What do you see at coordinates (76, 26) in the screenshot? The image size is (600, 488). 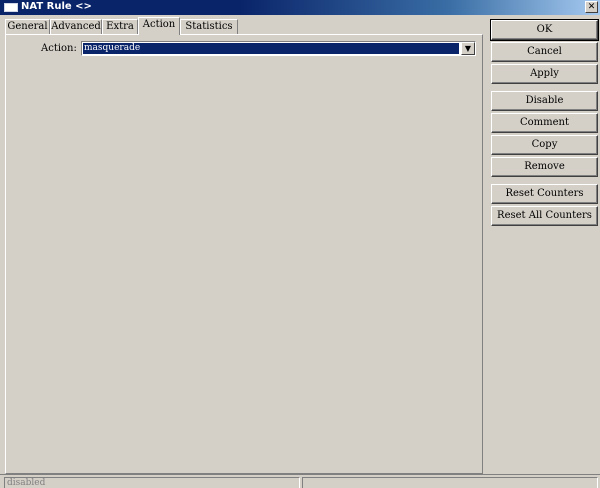 I see `tab-advanced: Advanced` at bounding box center [76, 26].